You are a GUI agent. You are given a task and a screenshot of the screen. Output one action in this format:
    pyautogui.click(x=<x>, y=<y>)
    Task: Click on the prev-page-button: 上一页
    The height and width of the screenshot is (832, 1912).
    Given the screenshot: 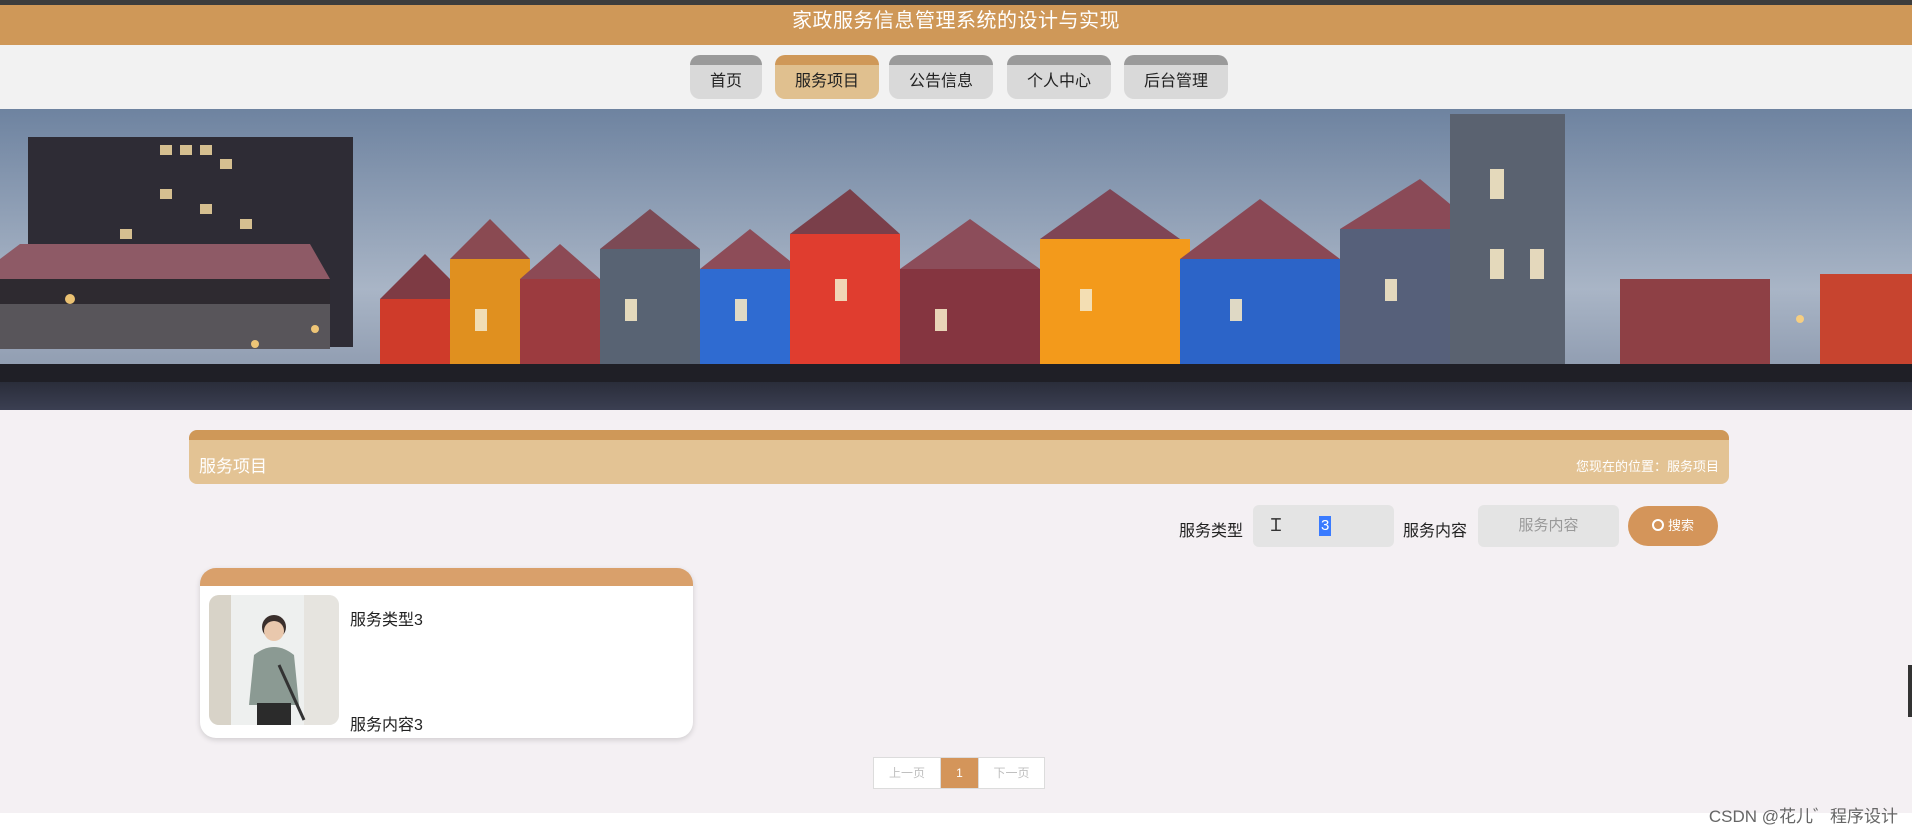 What is the action you would take?
    pyautogui.click(x=907, y=773)
    